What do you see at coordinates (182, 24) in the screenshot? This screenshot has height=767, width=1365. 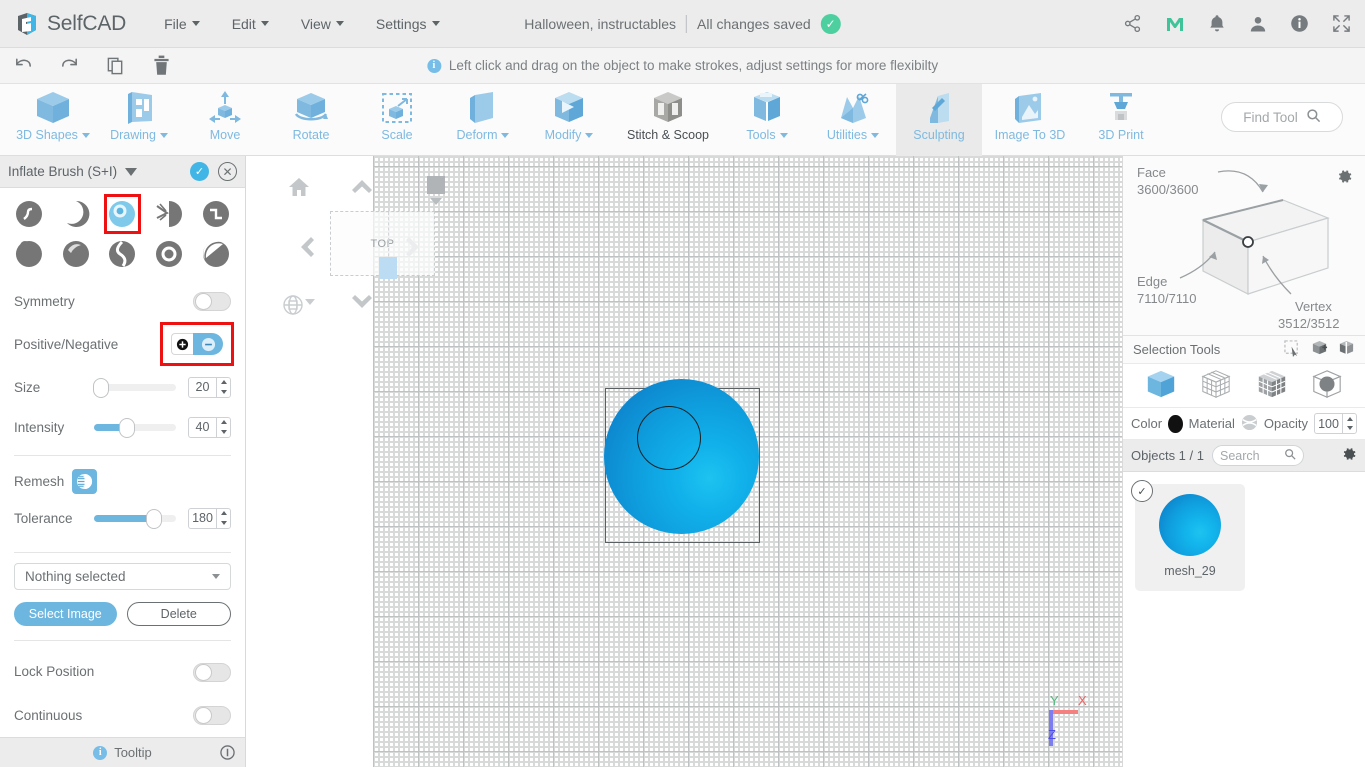 I see `menu-file: File` at bounding box center [182, 24].